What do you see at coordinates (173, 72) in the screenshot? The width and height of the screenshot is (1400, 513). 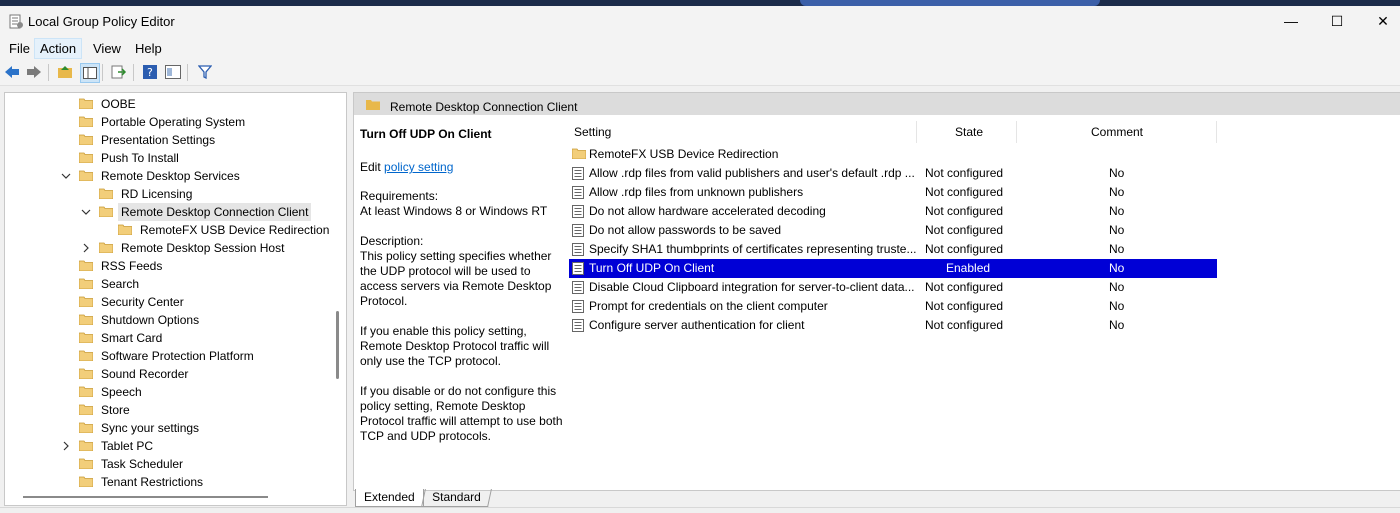 I see `properties-icon` at bounding box center [173, 72].